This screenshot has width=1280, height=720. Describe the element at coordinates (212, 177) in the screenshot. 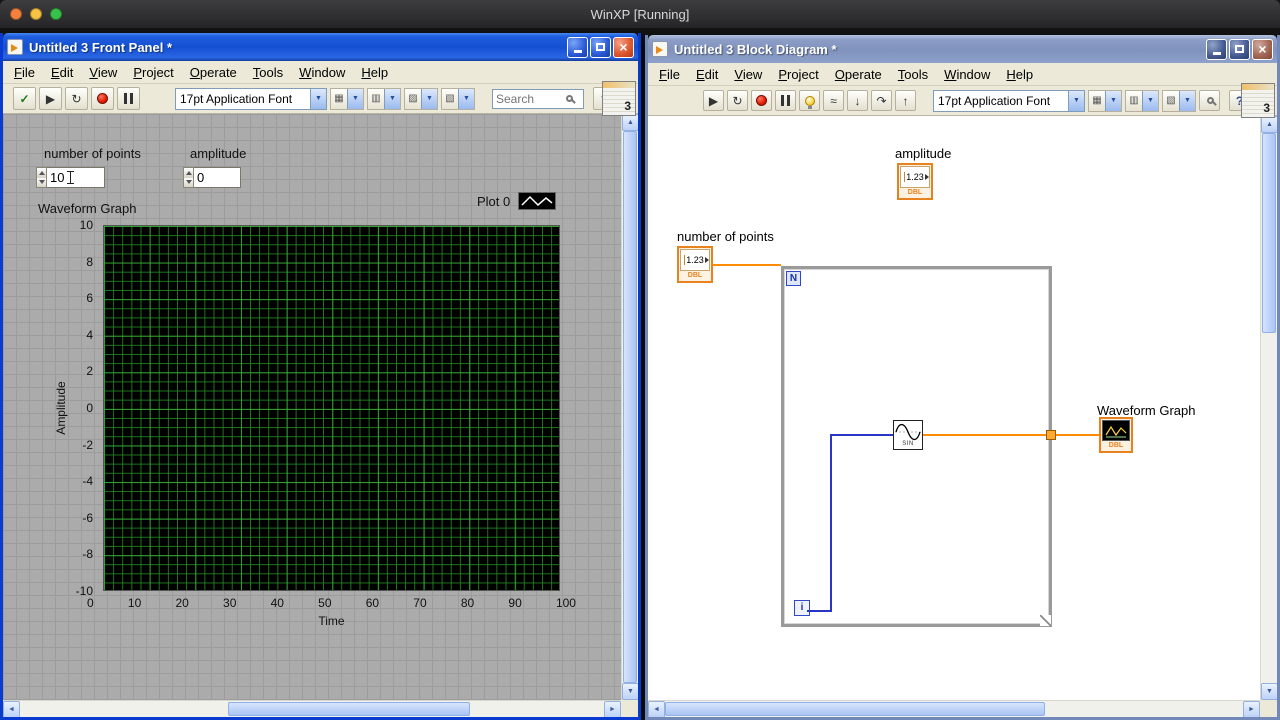

I see `amplitude-control: 0` at that location.